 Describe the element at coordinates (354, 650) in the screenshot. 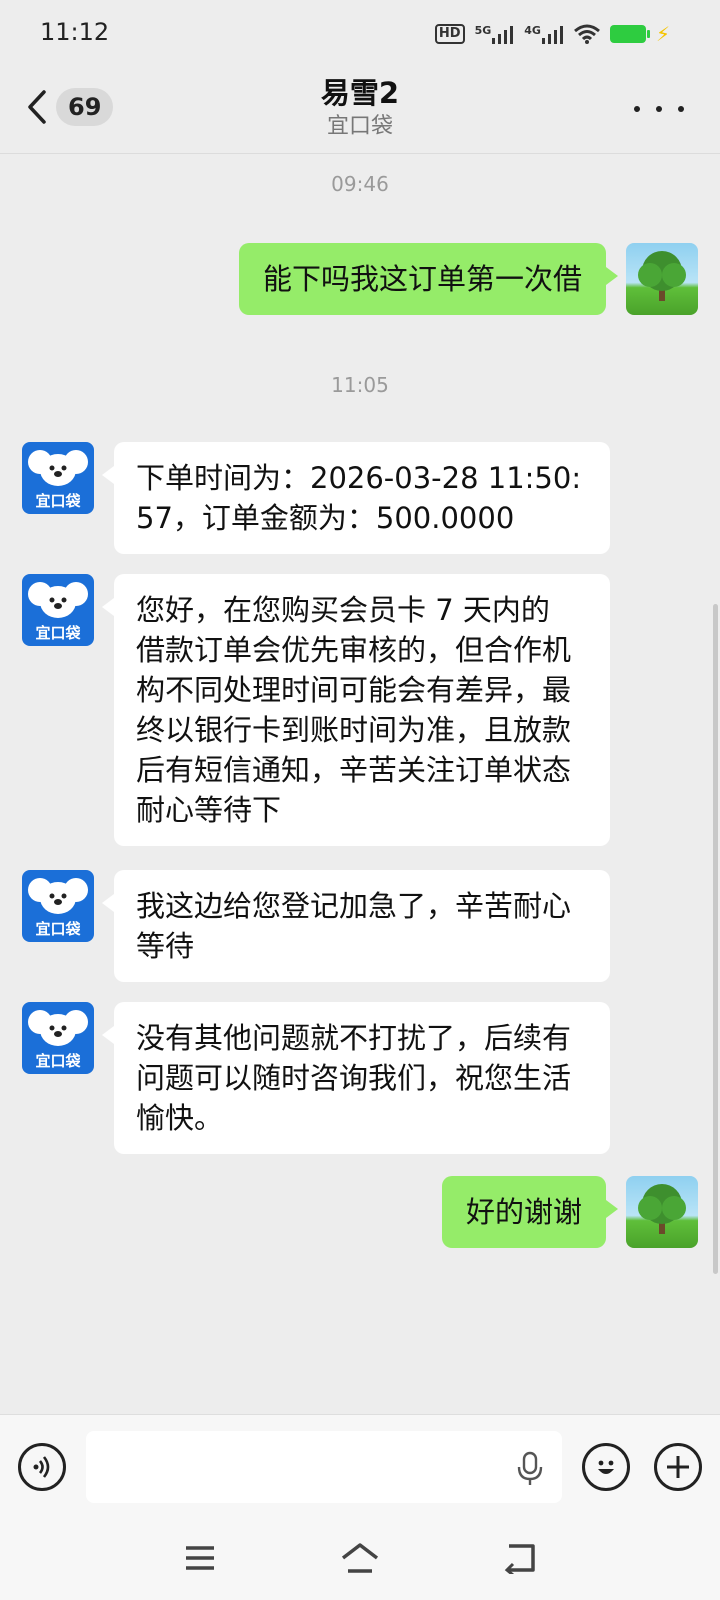

I see `message-line: 借款订单会优先审核的，但合作机` at that location.